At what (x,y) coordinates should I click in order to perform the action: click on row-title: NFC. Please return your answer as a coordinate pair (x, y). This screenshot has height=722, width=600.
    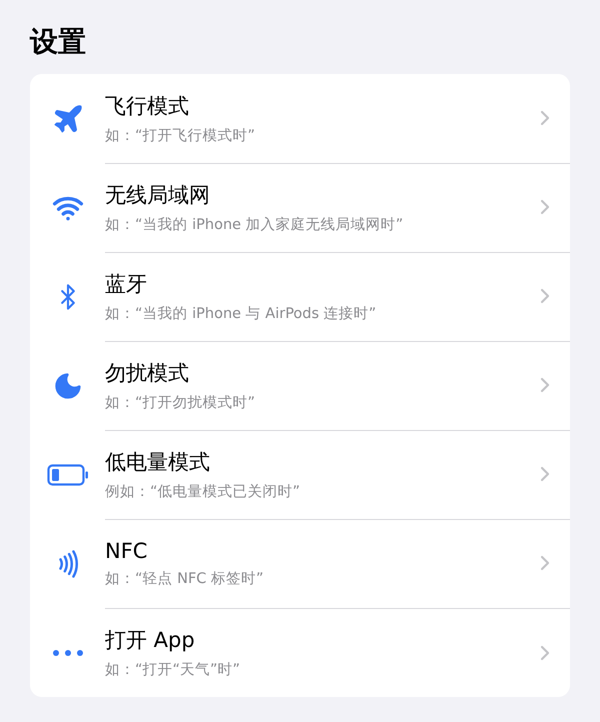
    Looking at the image, I should click on (126, 550).